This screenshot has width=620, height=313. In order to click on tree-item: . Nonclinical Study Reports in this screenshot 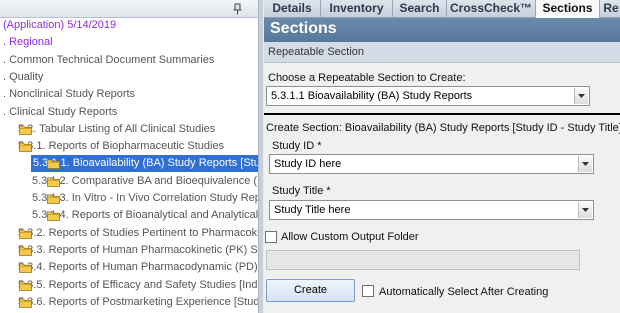, I will do `click(69, 94)`.